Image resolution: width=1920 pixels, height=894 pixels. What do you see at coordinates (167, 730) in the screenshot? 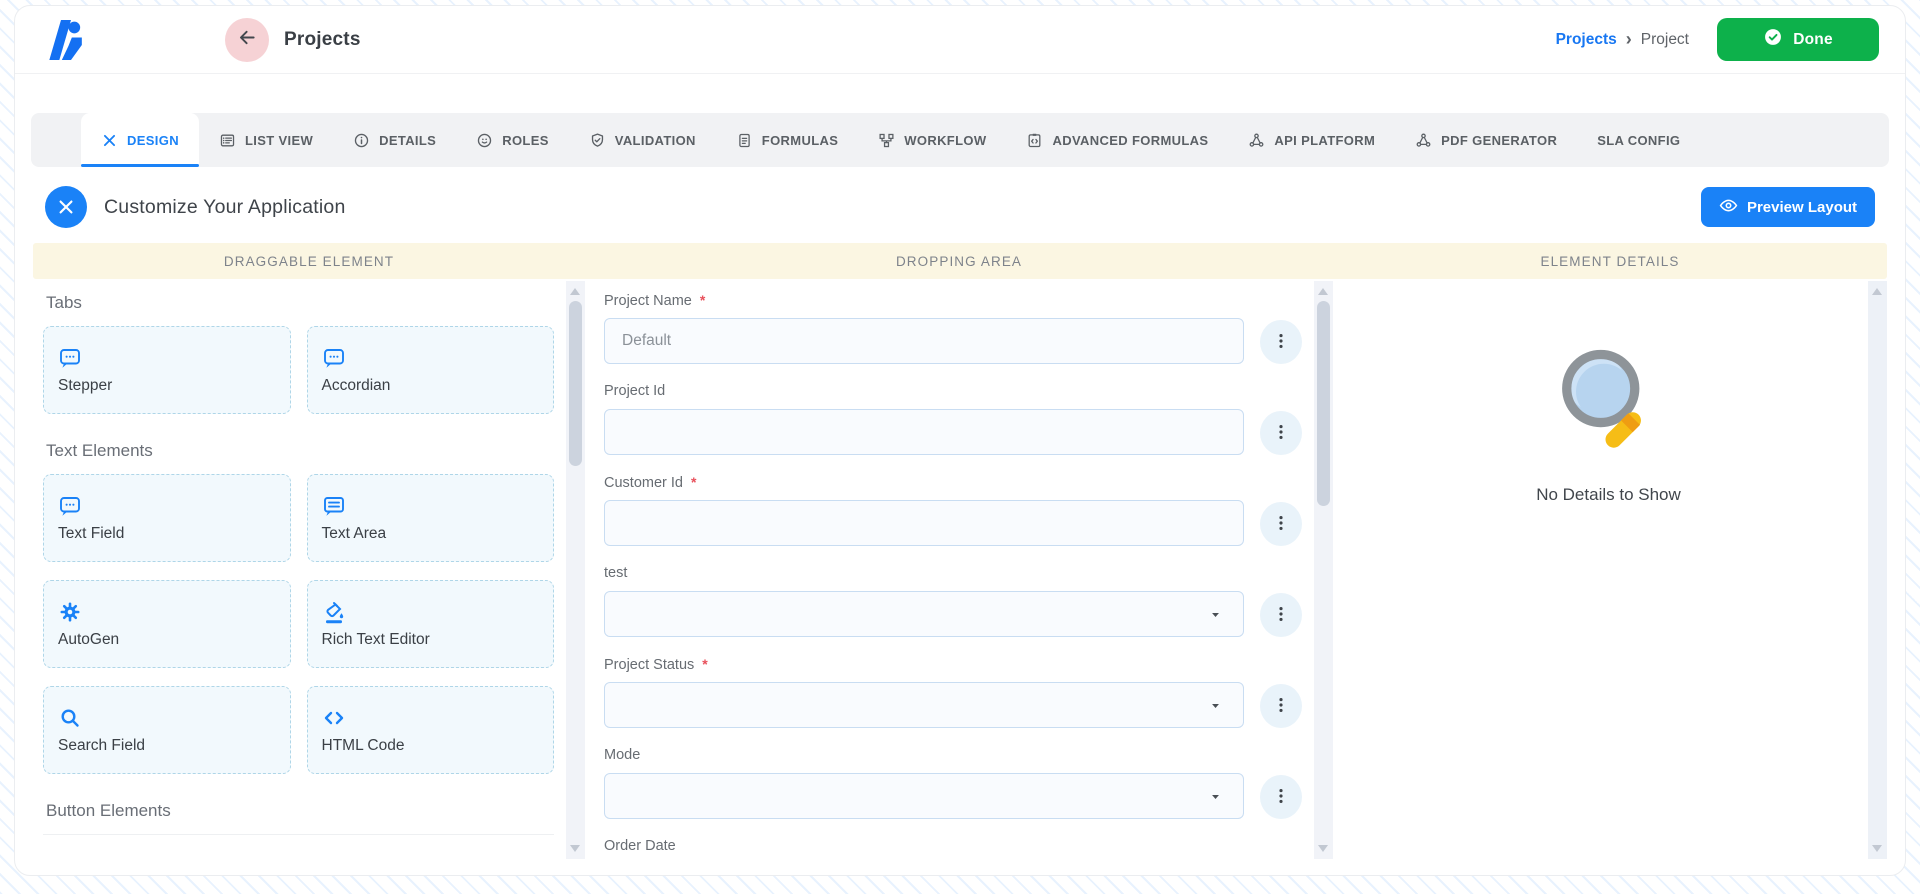
I see `palette-item-search-field: Search Field` at bounding box center [167, 730].